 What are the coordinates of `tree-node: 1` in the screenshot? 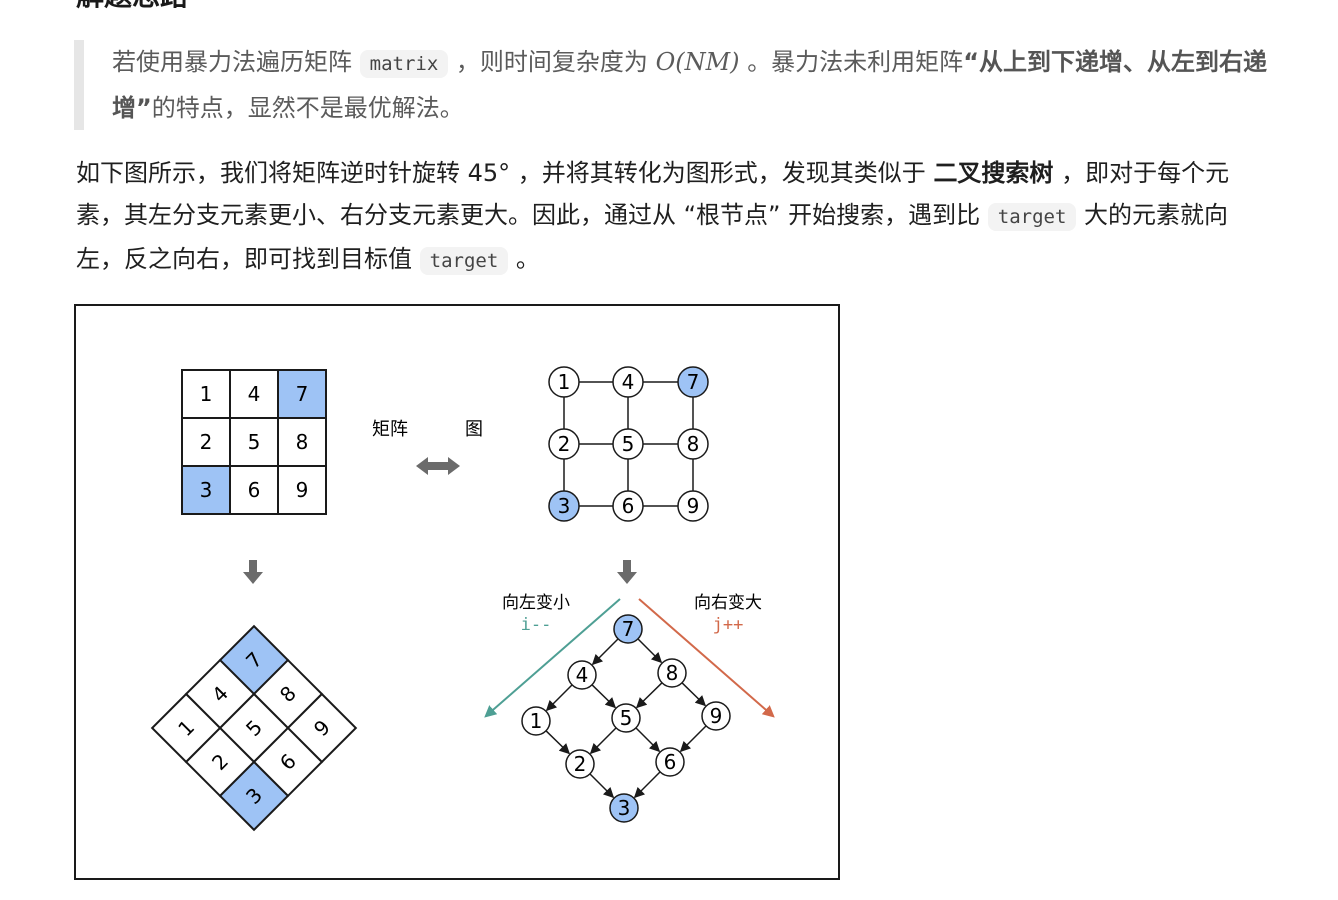 It's located at (536, 721).